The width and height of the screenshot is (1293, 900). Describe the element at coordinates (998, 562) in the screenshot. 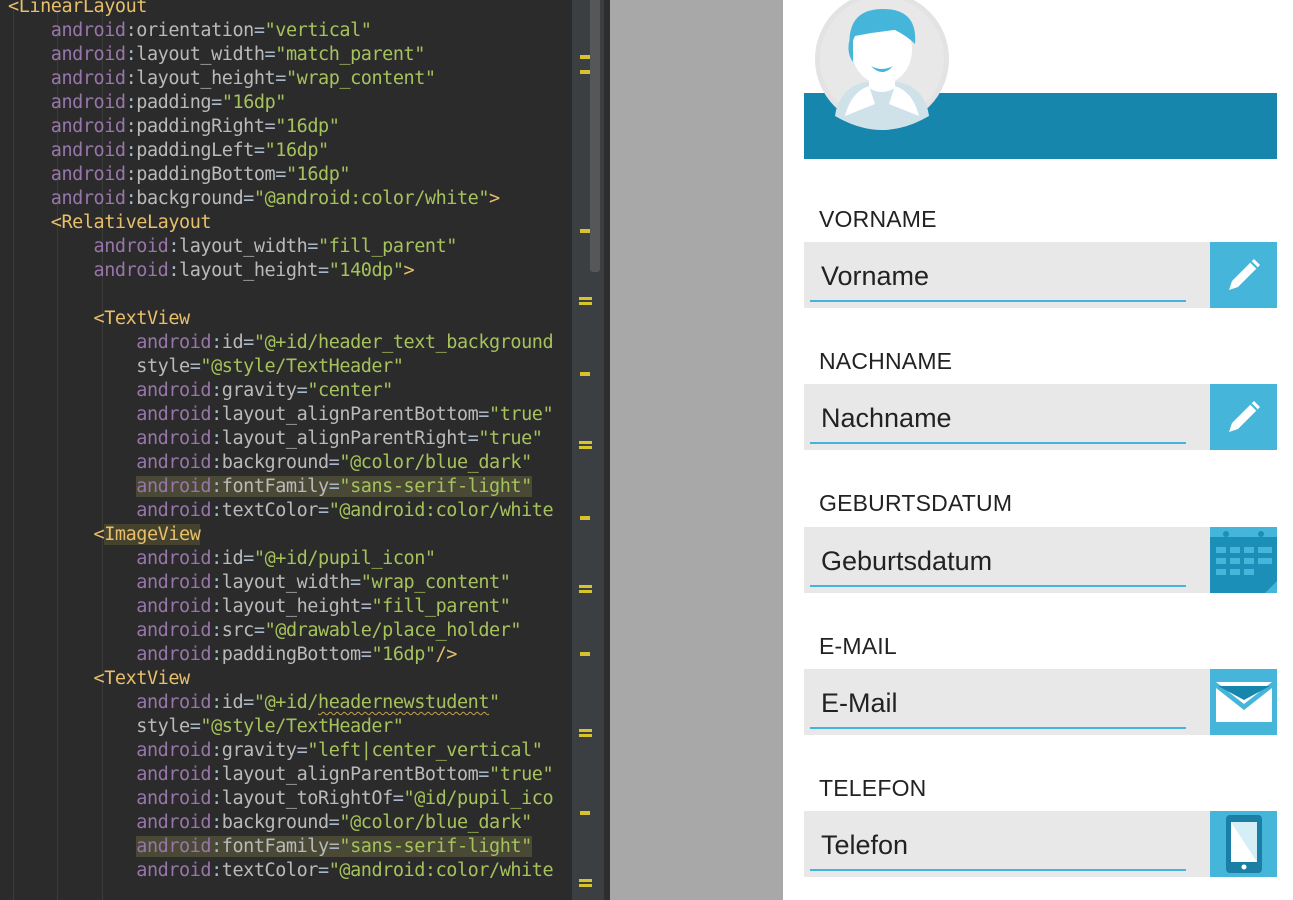

I see `geburtsdatum-input` at that location.